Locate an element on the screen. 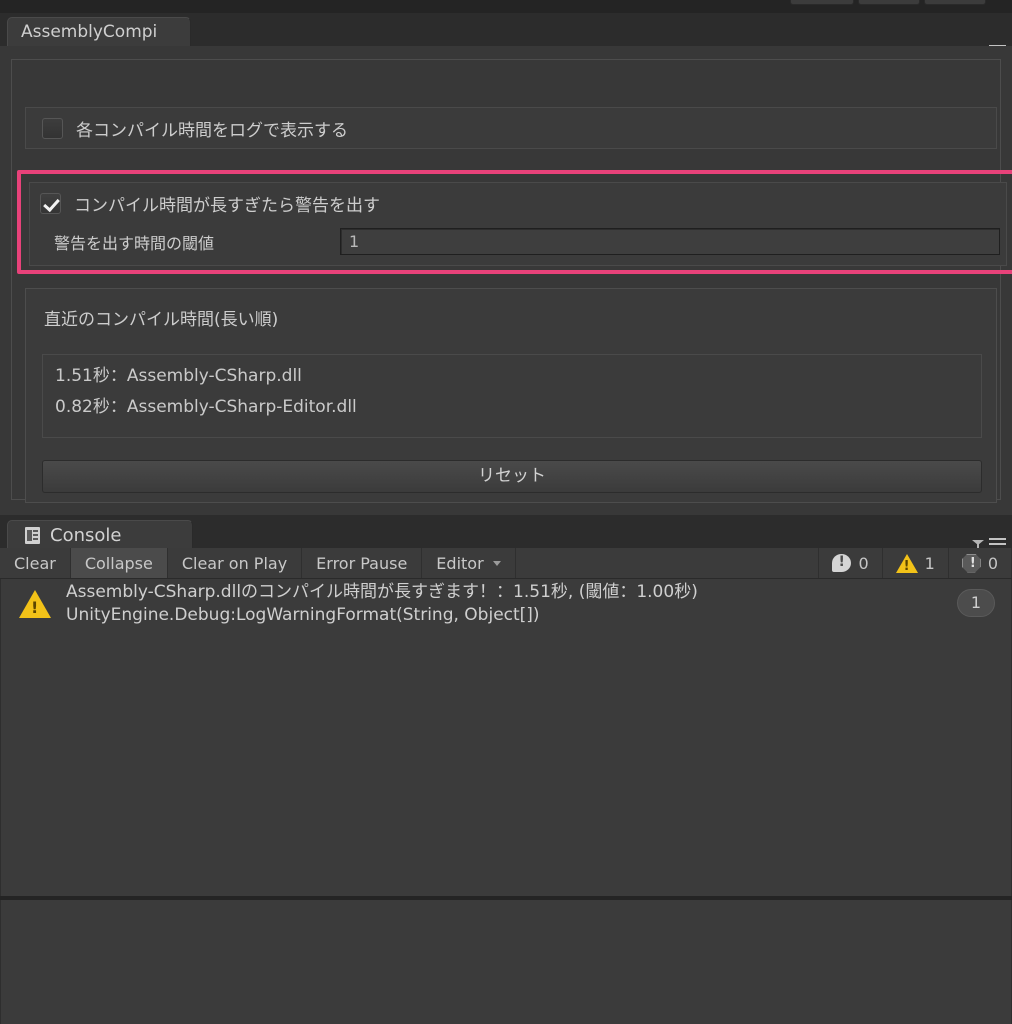 This screenshot has width=1012, height=1024. tab-console: Console is located at coordinates (100, 534).